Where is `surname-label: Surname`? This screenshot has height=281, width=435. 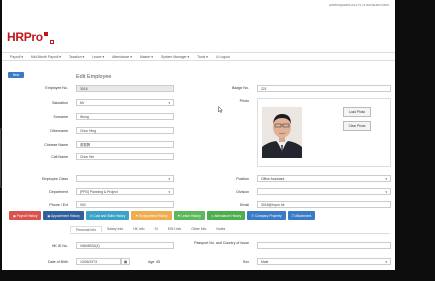
surname-label: Surname is located at coordinates (60, 117).